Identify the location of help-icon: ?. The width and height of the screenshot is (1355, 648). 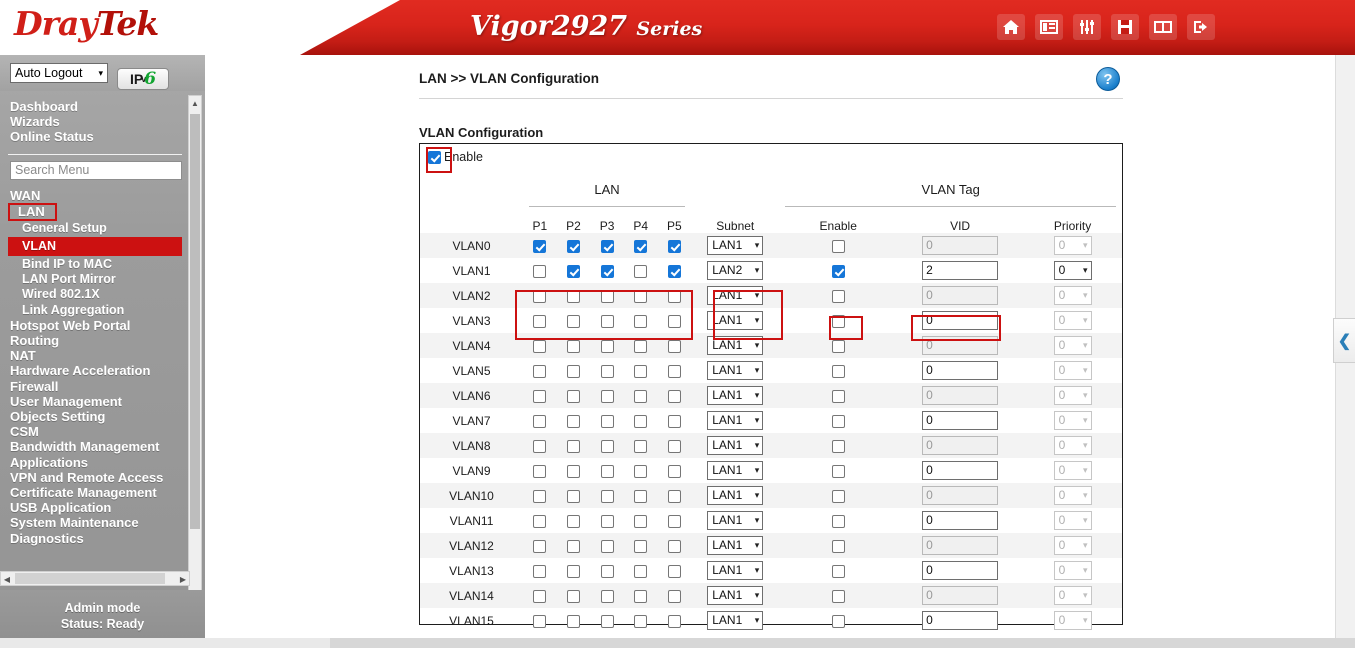
(1108, 79).